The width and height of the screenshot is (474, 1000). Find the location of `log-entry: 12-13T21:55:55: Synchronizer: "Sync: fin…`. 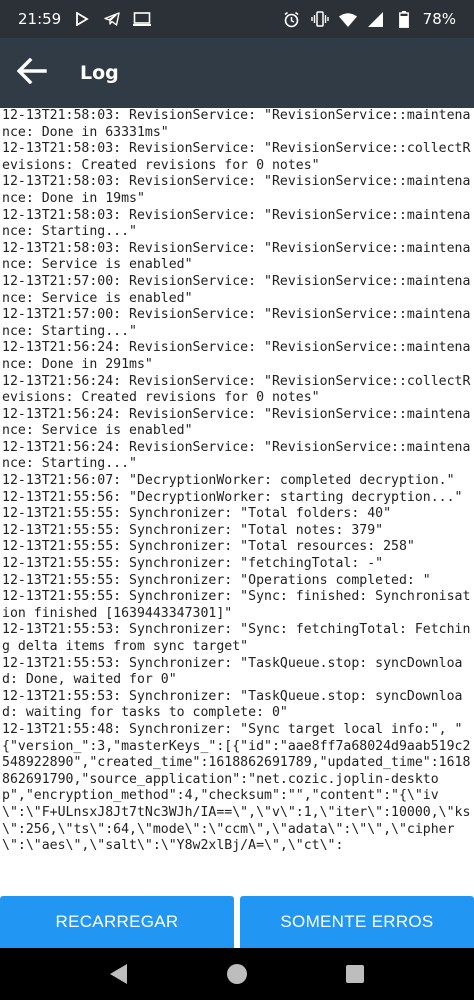

log-entry: 12-13T21:55:55: Synchronizer: "Sync: fin… is located at coordinates (236, 605).